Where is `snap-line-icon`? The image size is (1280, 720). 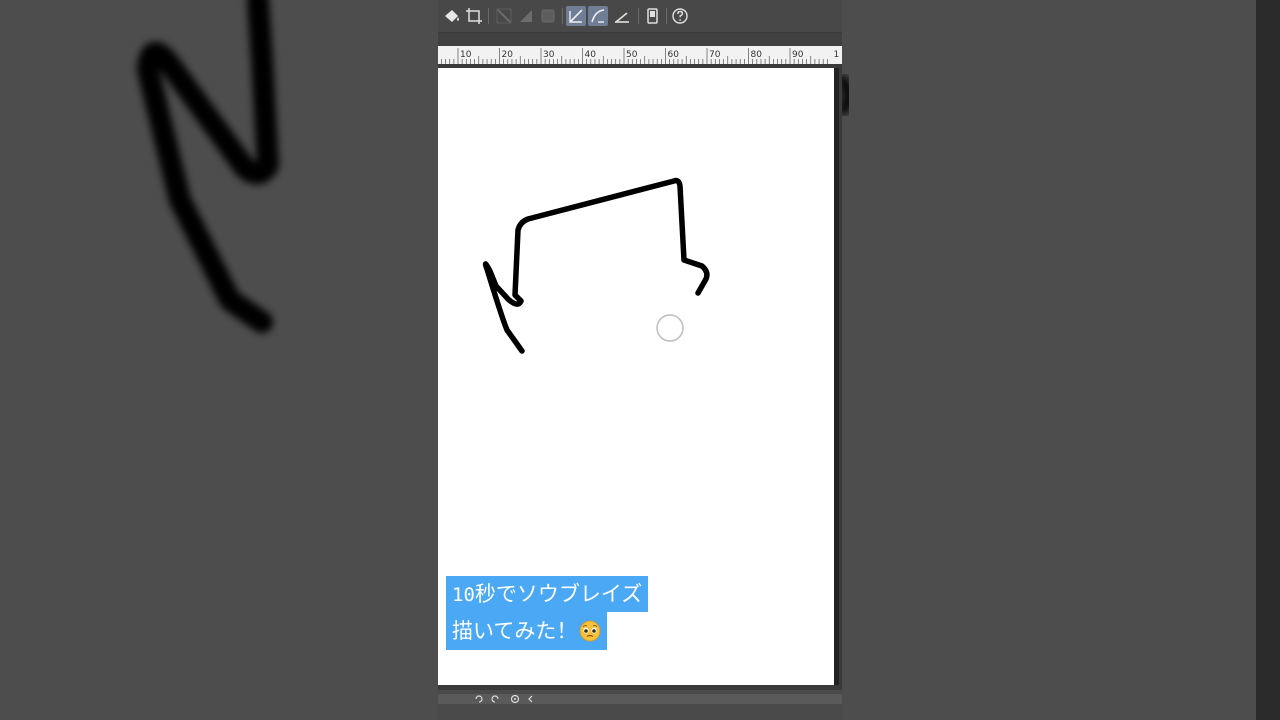 snap-line-icon is located at coordinates (504, 16).